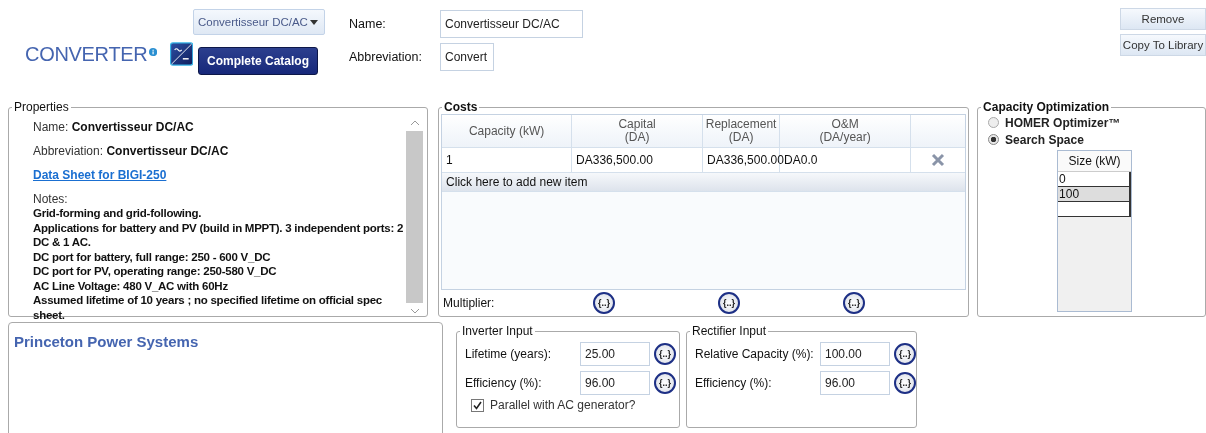  What do you see at coordinates (469, 303) in the screenshot?
I see `multiplier-label: Multiplier:` at bounding box center [469, 303].